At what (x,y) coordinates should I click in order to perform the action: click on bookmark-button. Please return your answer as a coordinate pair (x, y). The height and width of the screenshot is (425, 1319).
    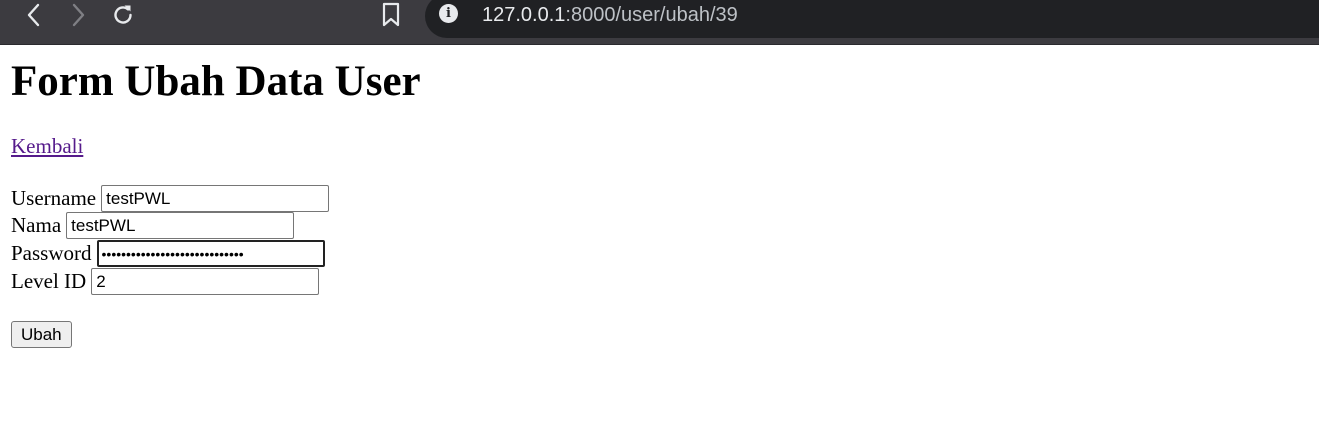
    Looking at the image, I should click on (391, 15).